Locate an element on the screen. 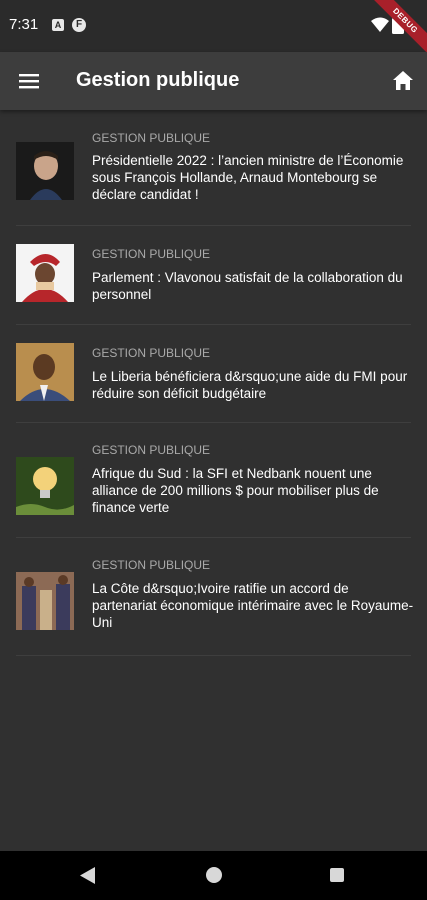 The image size is (427, 900). page-title: Gestion publique is located at coordinates (158, 80).